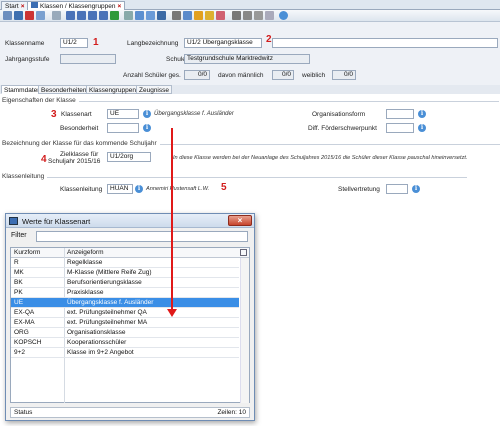 This screenshot has height=426, width=500. I want to click on settings-icon, so click(269, 15).